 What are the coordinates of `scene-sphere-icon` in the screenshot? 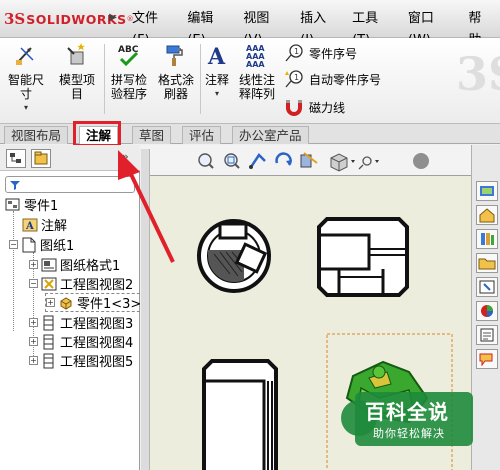 It's located at (421, 161).